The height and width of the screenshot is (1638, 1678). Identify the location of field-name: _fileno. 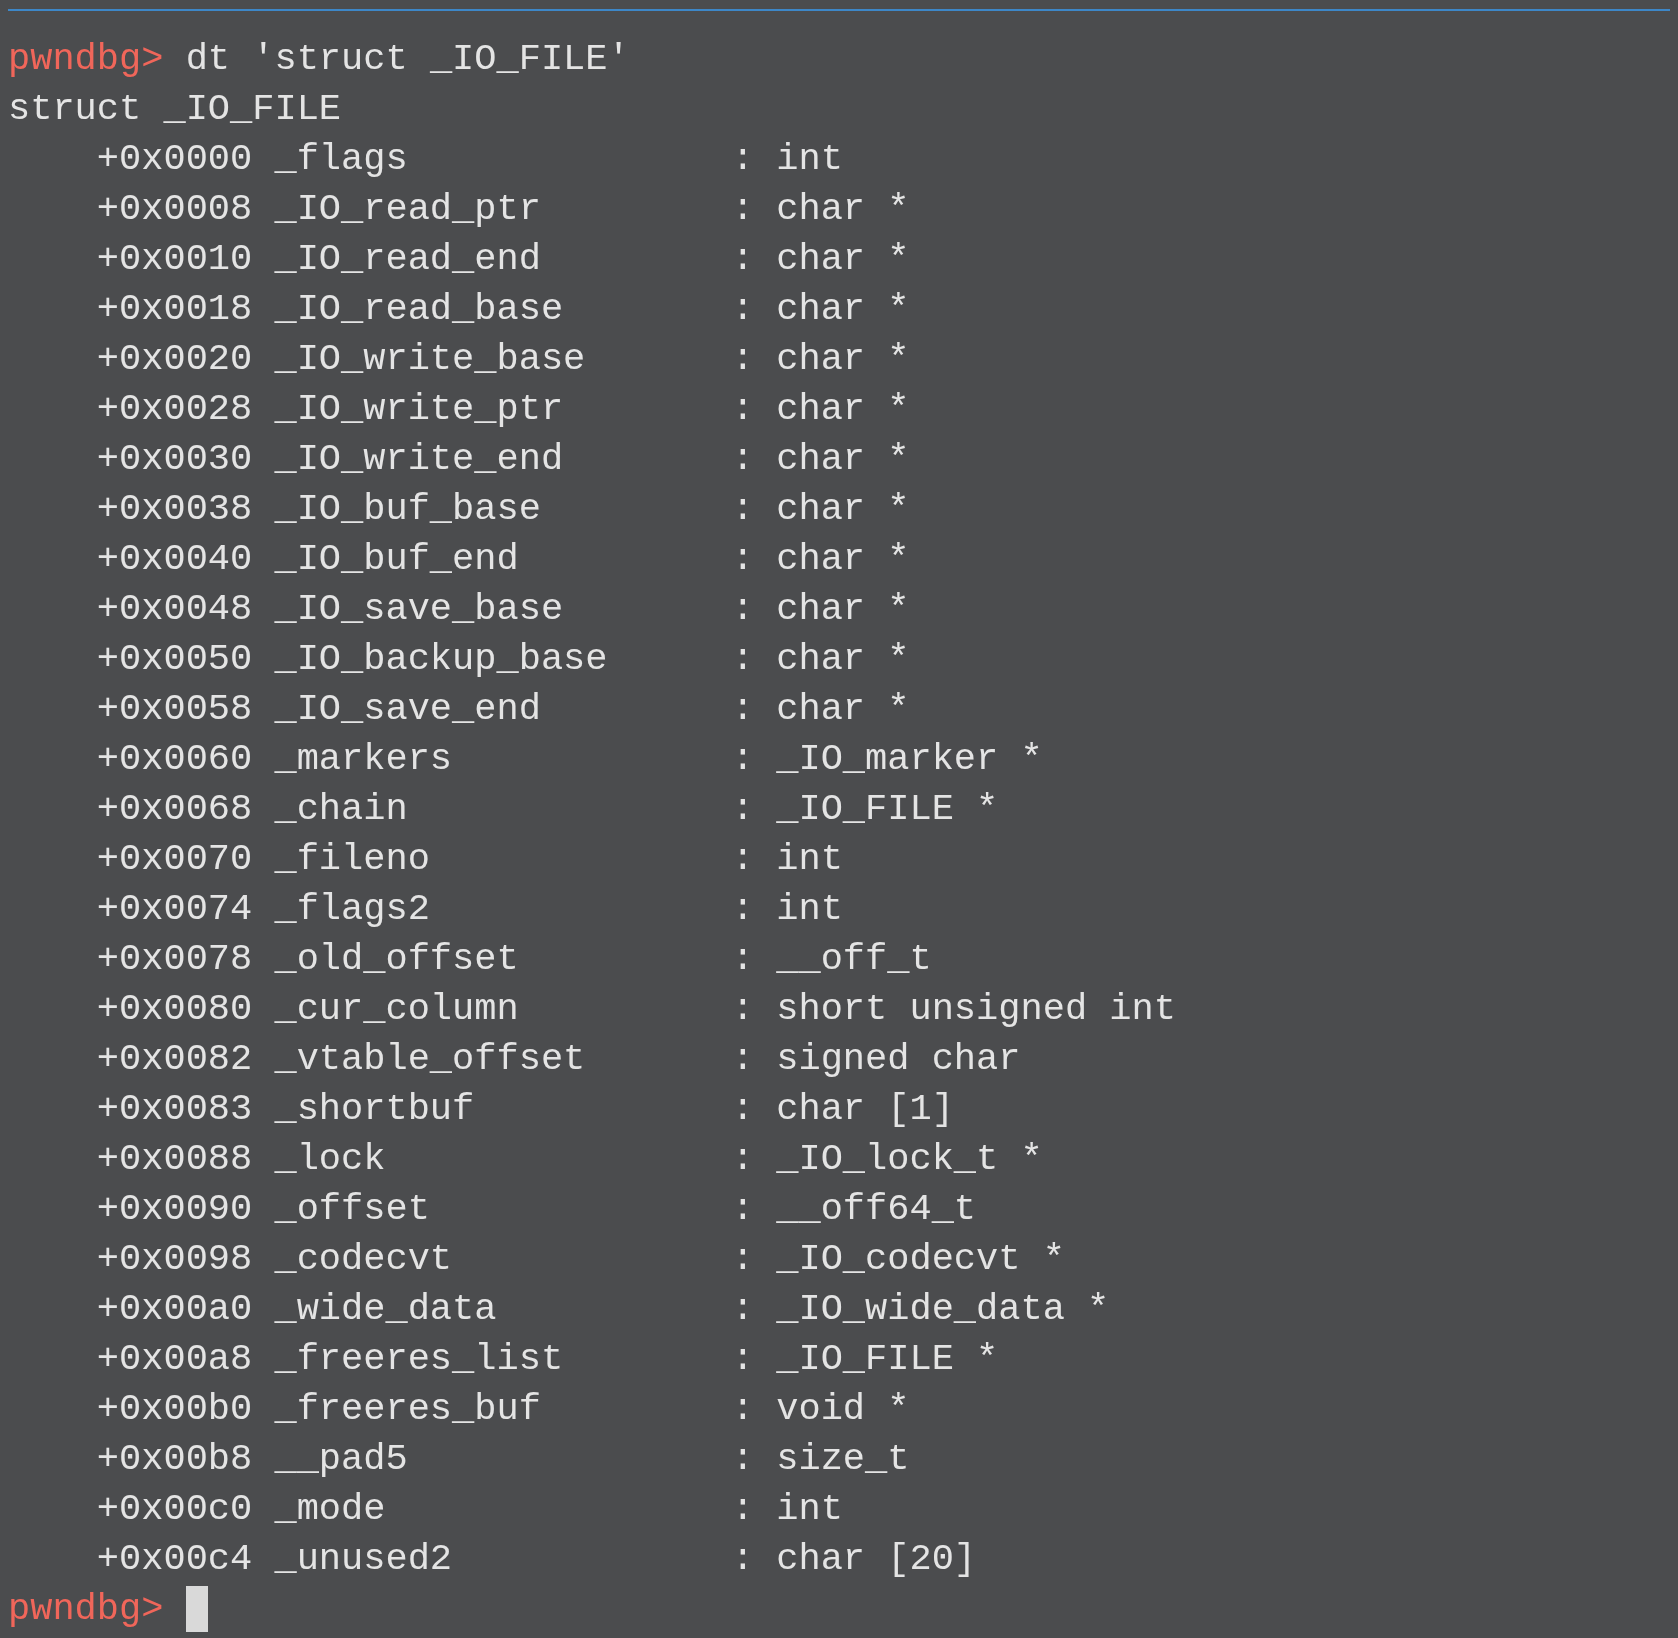
(352, 859).